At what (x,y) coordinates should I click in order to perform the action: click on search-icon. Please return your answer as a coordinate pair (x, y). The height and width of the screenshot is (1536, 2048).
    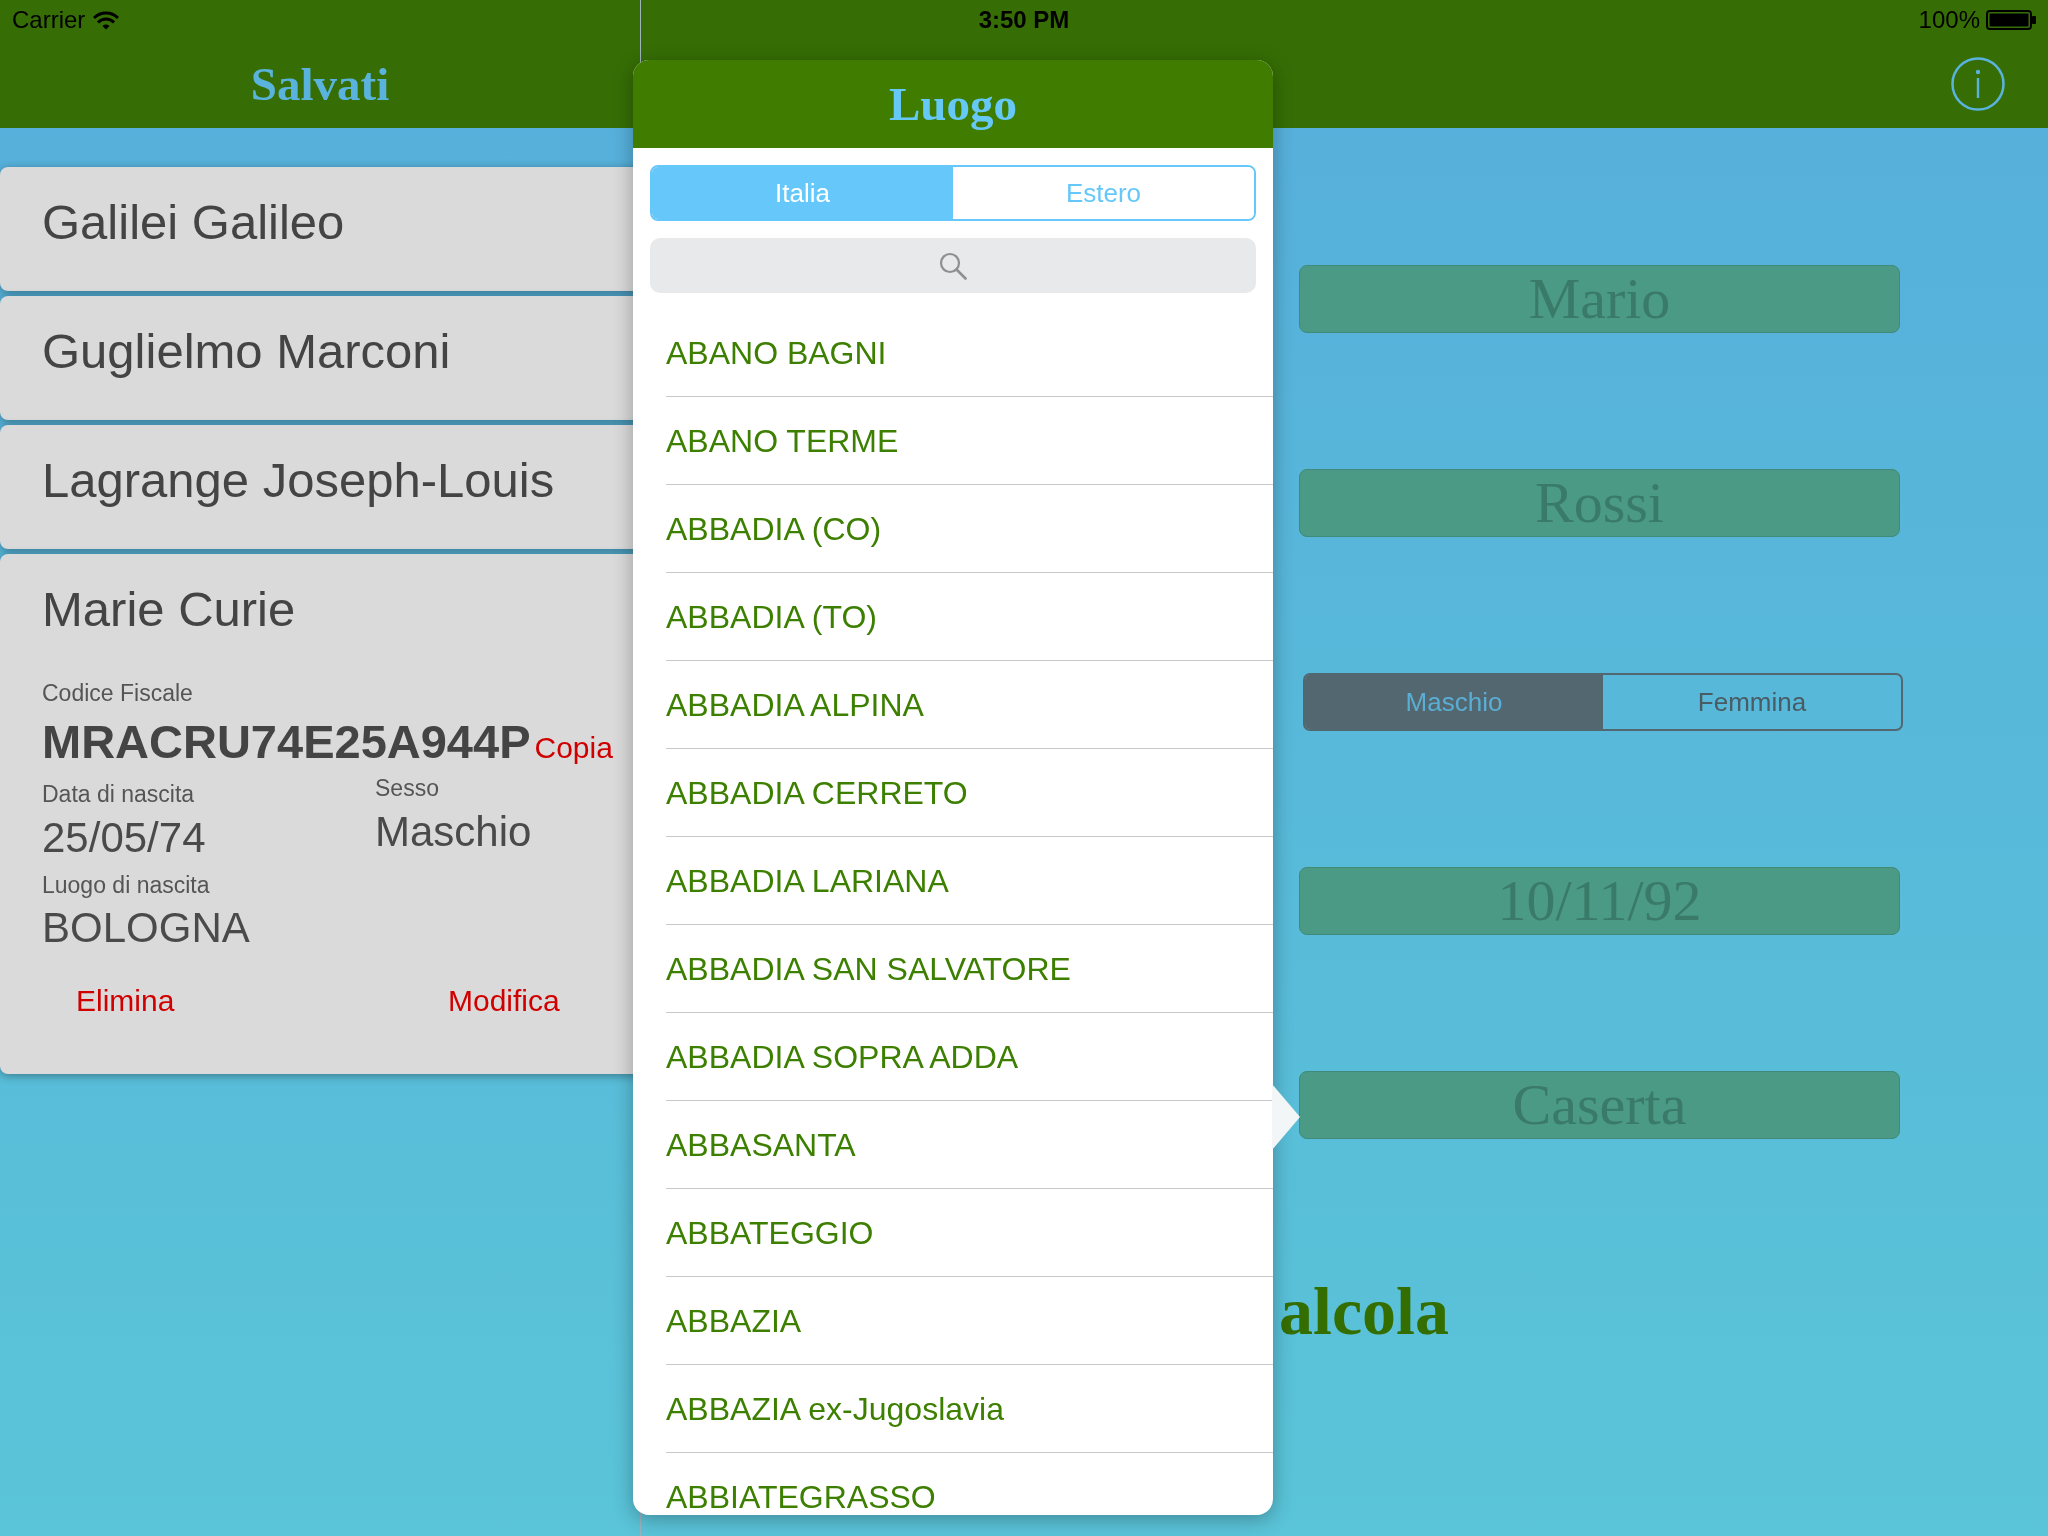
    Looking at the image, I should click on (953, 265).